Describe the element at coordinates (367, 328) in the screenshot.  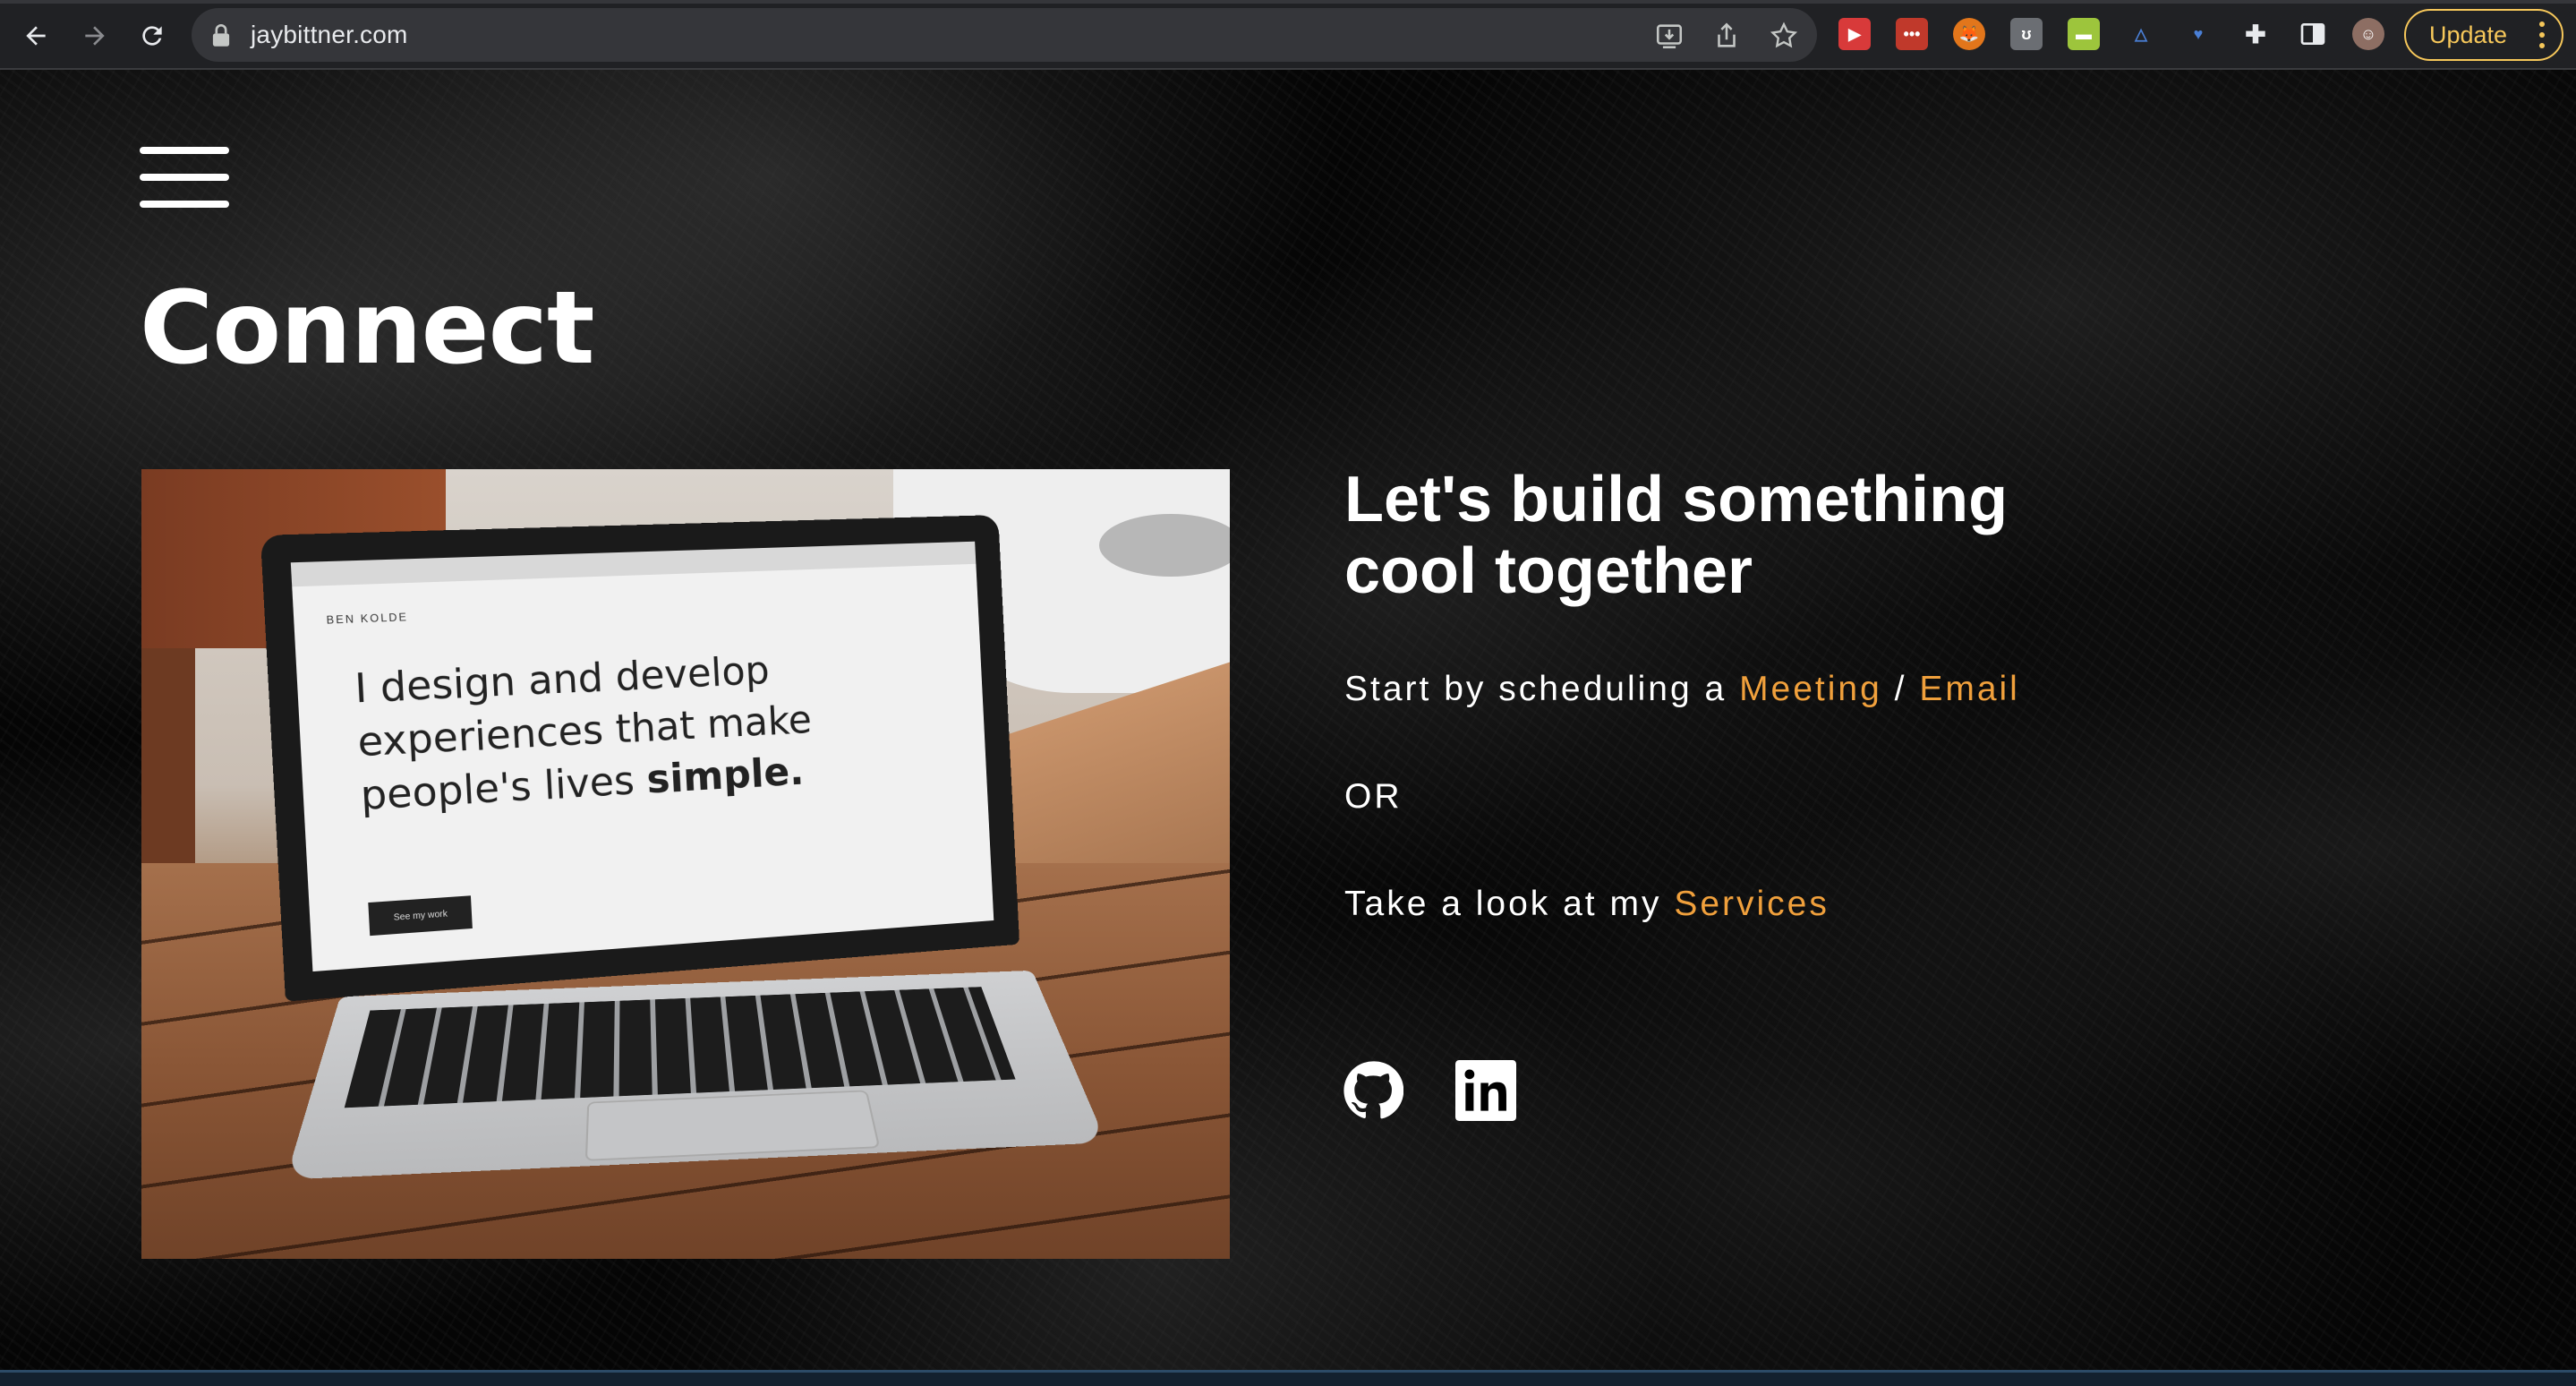
I see `page-title: Connect` at that location.